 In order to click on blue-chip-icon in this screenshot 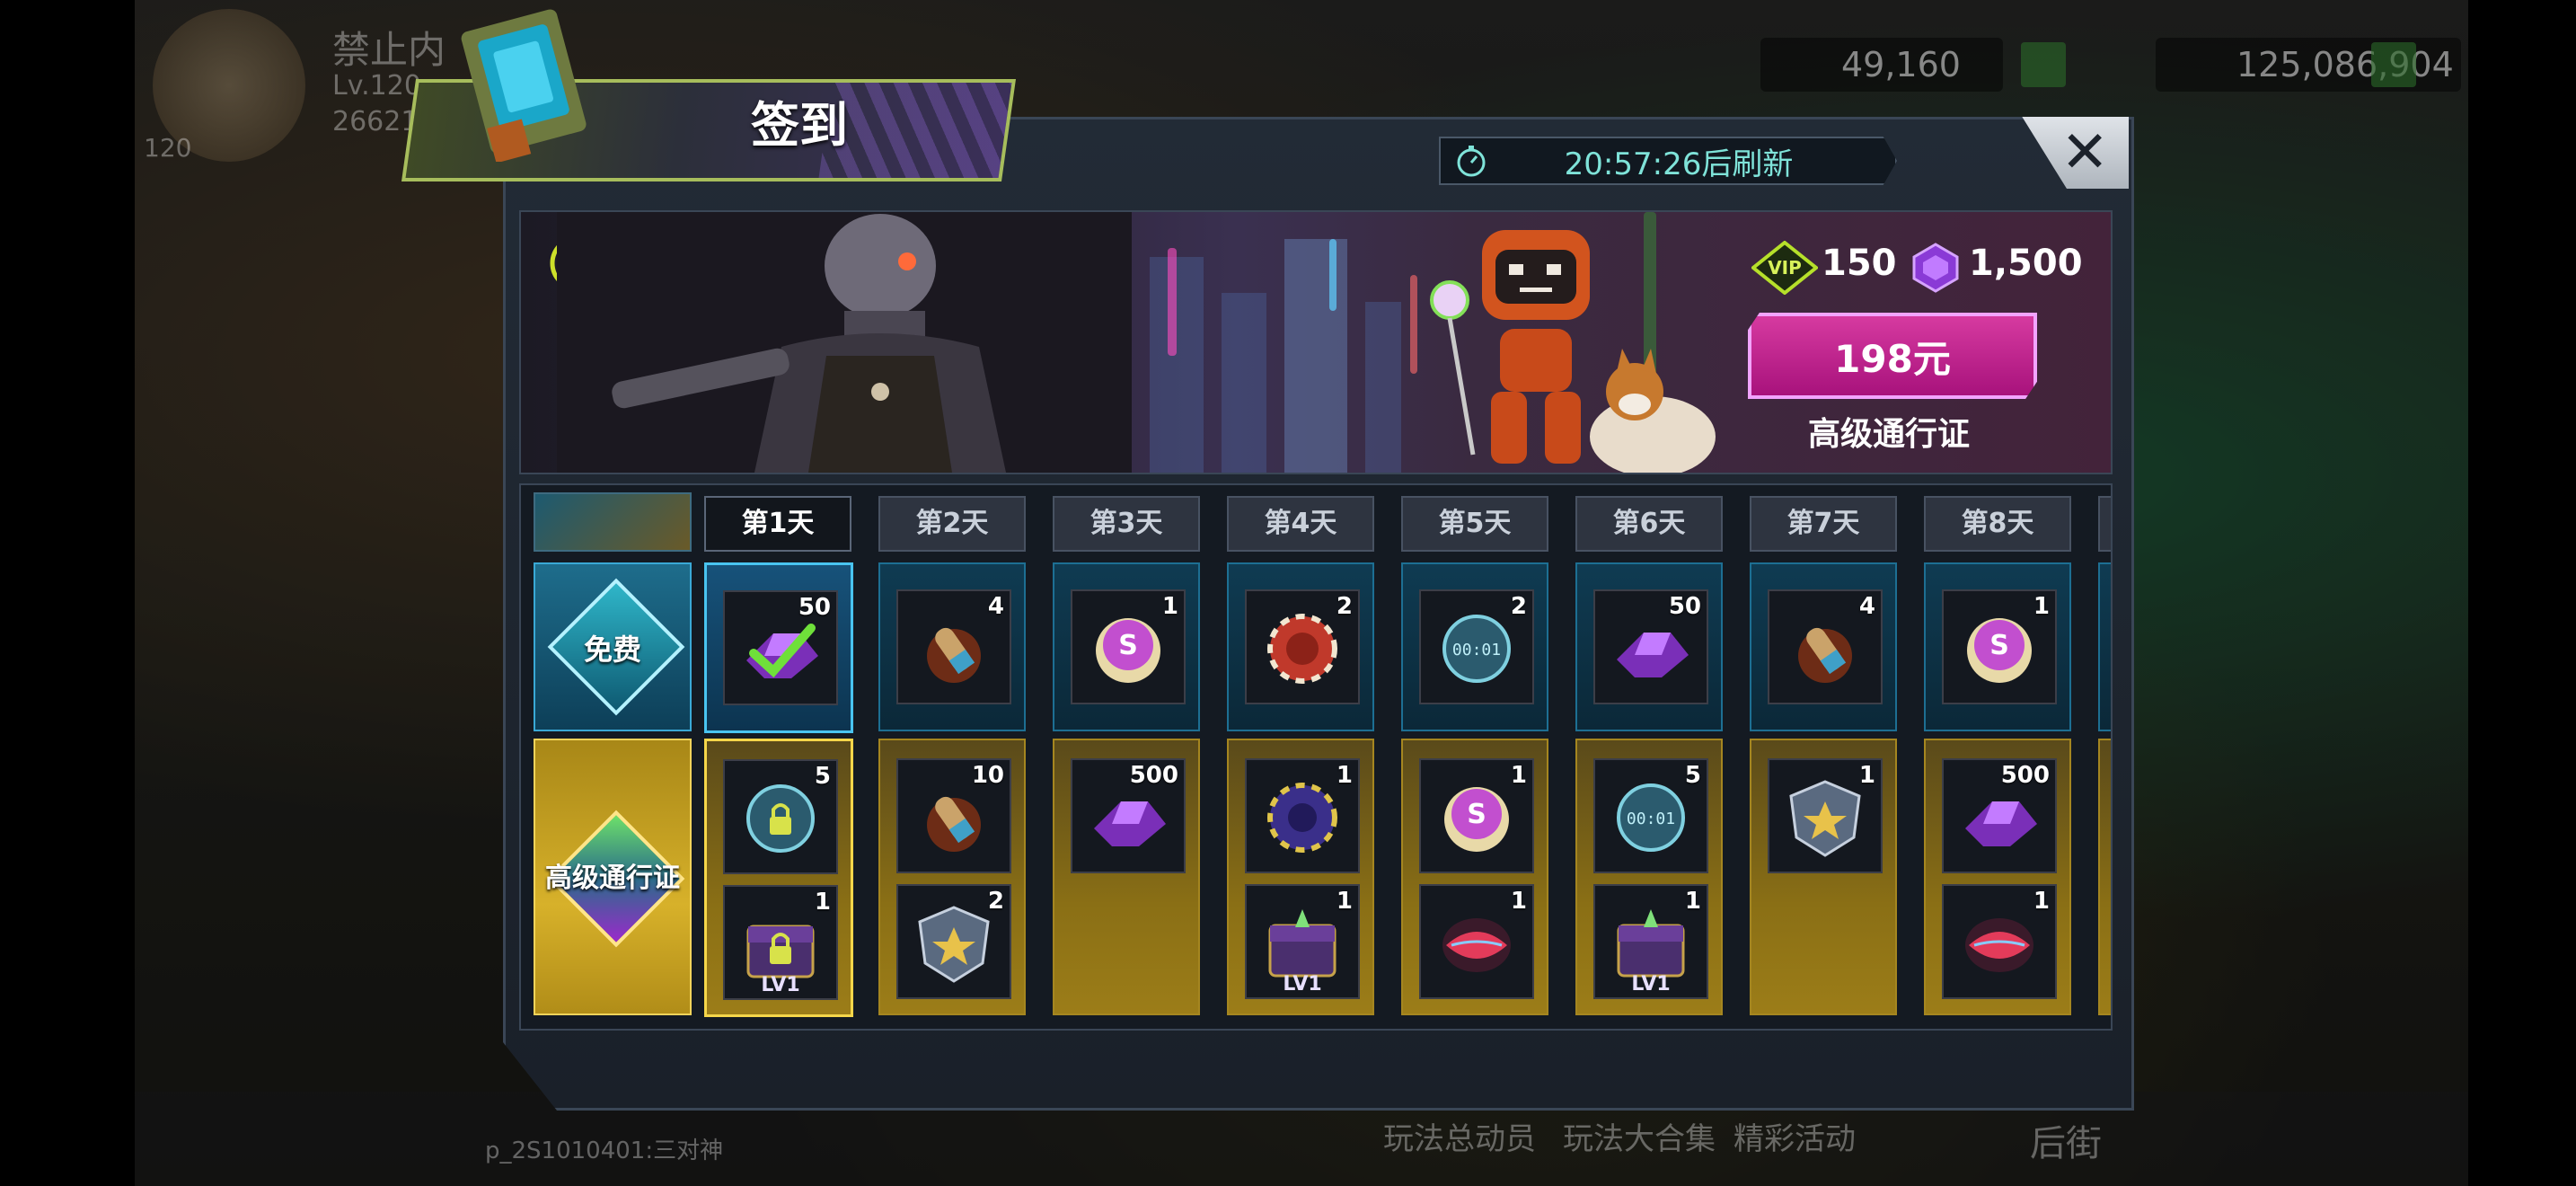, I will do `click(1302, 818)`.